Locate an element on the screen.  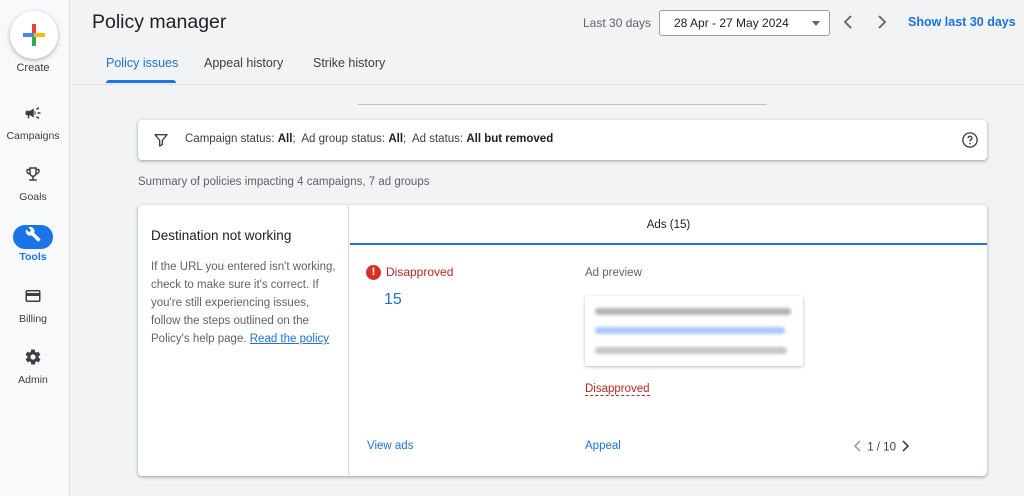
sidebar-item-goals: Goals is located at coordinates (33, 182).